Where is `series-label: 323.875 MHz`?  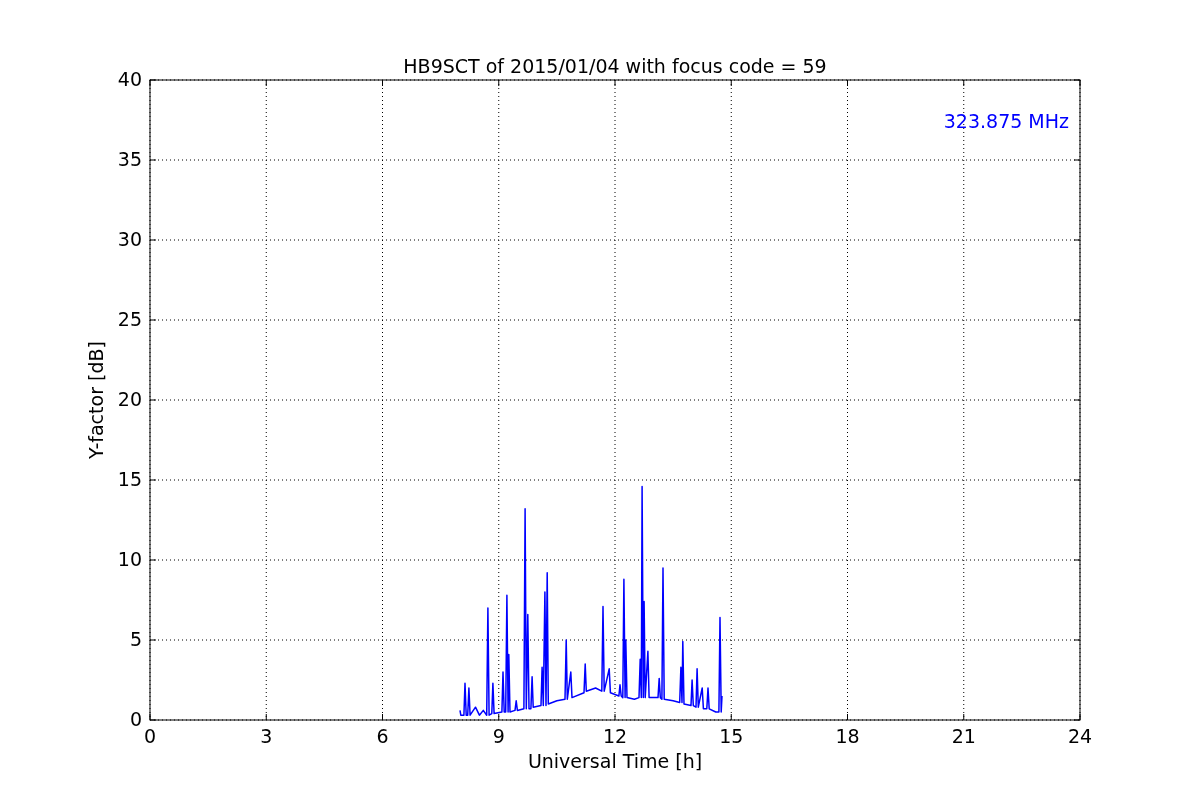 series-label: 323.875 MHz is located at coordinates (1006, 121).